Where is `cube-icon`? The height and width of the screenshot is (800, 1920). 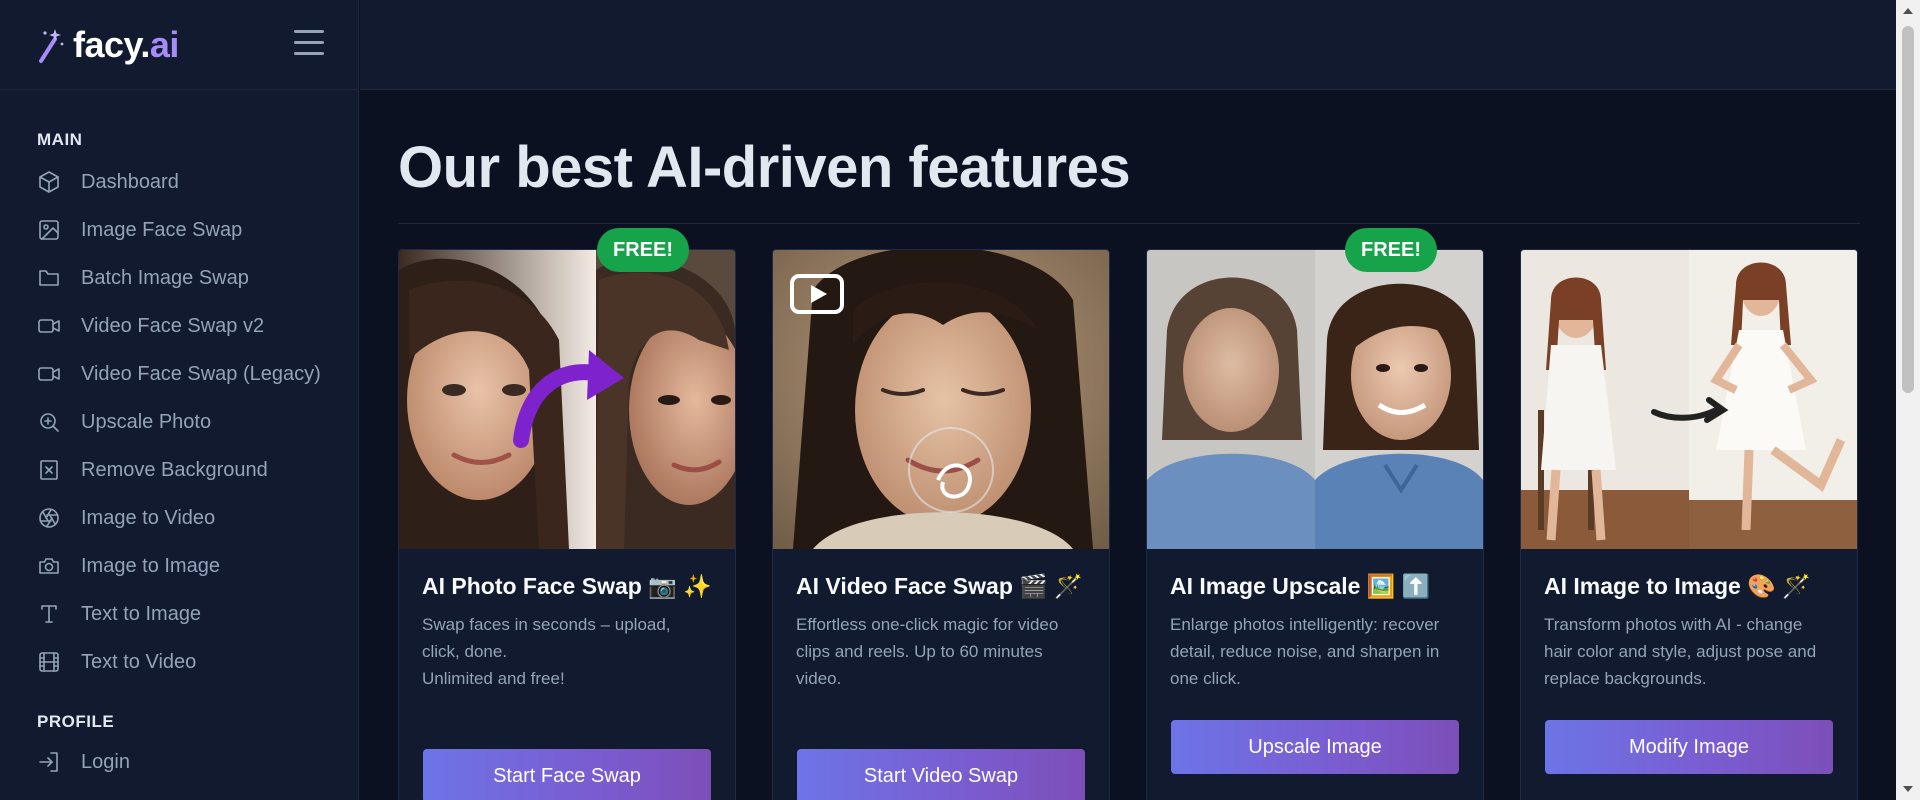 cube-icon is located at coordinates (49, 182).